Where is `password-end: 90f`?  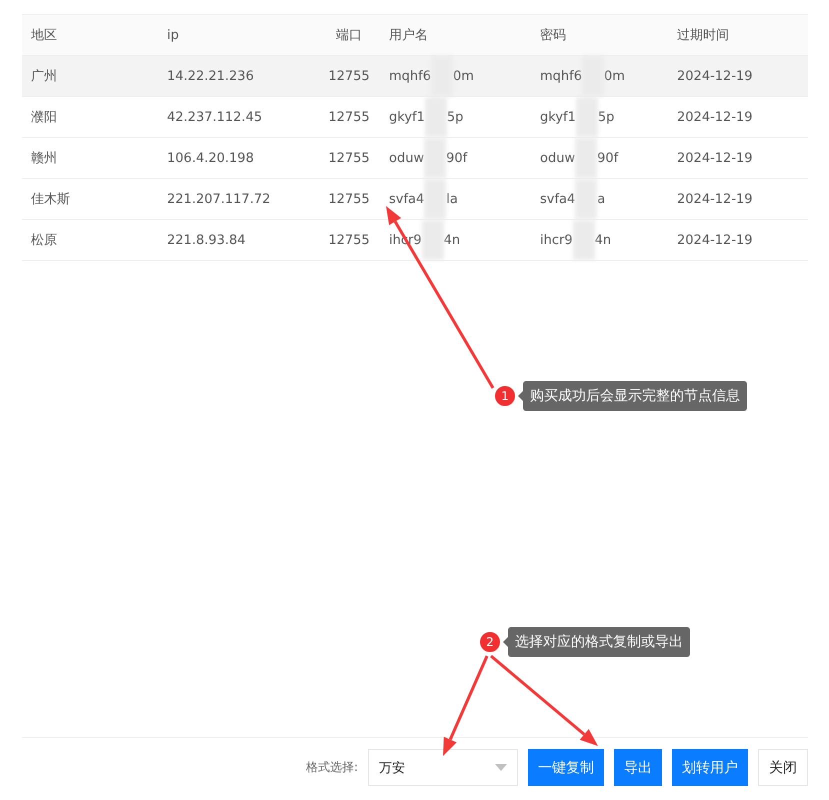
password-end: 90f is located at coordinates (607, 158).